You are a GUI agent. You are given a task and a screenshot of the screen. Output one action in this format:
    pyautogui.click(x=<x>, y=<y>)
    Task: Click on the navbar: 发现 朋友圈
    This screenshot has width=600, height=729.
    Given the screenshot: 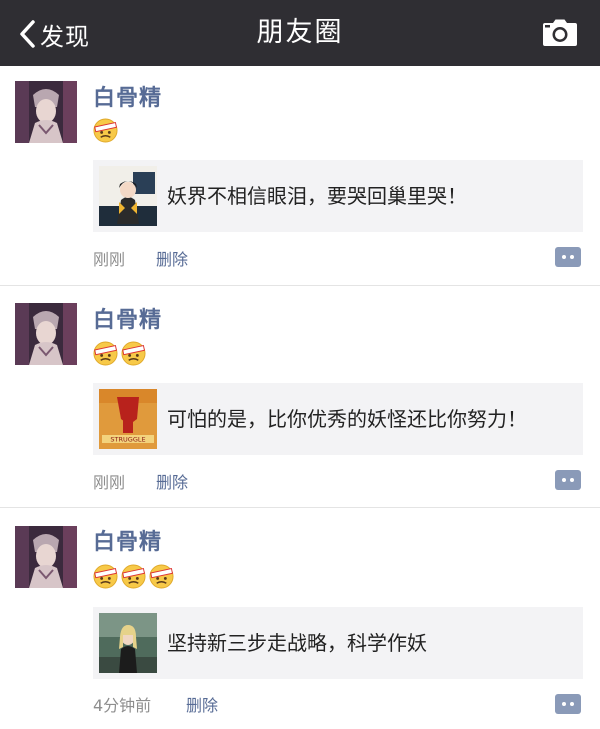 What is the action you would take?
    pyautogui.click(x=300, y=33)
    